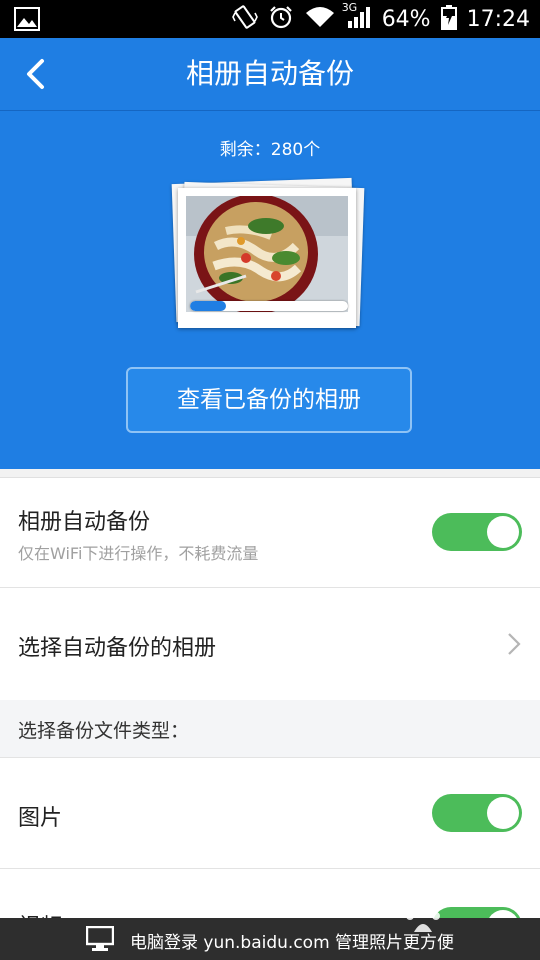 This screenshot has height=960, width=540. Describe the element at coordinates (244, 19) in the screenshot. I see `vibrate-icon` at that location.